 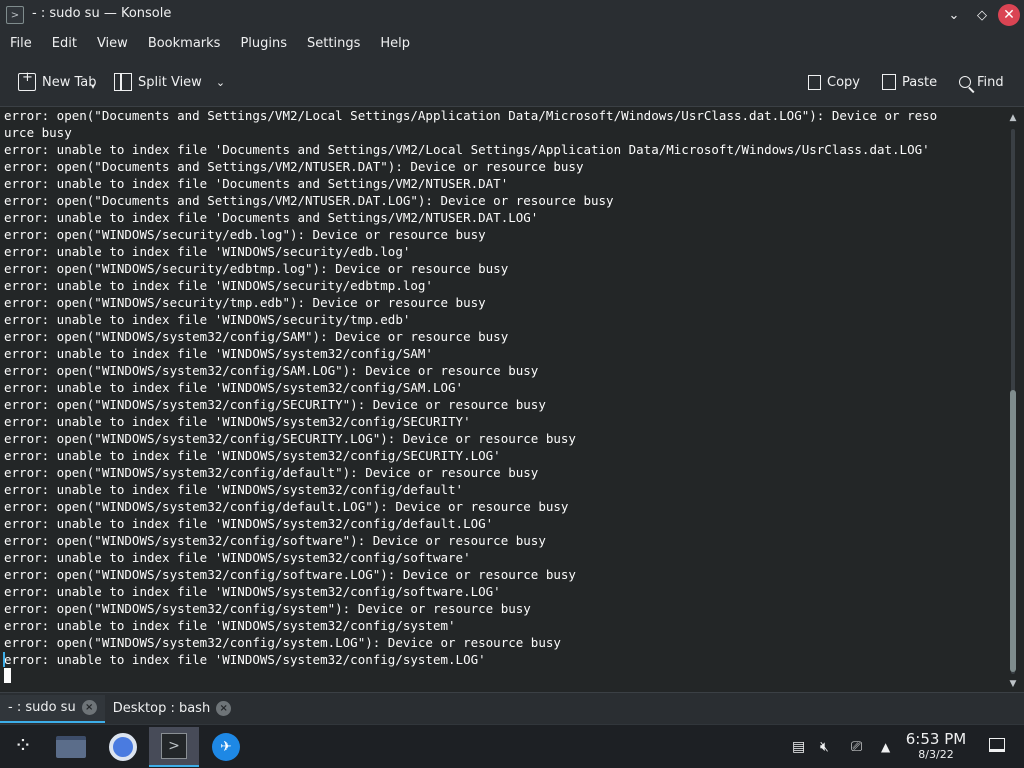 I want to click on float-diamond-icon: ◇, so click(x=982, y=15).